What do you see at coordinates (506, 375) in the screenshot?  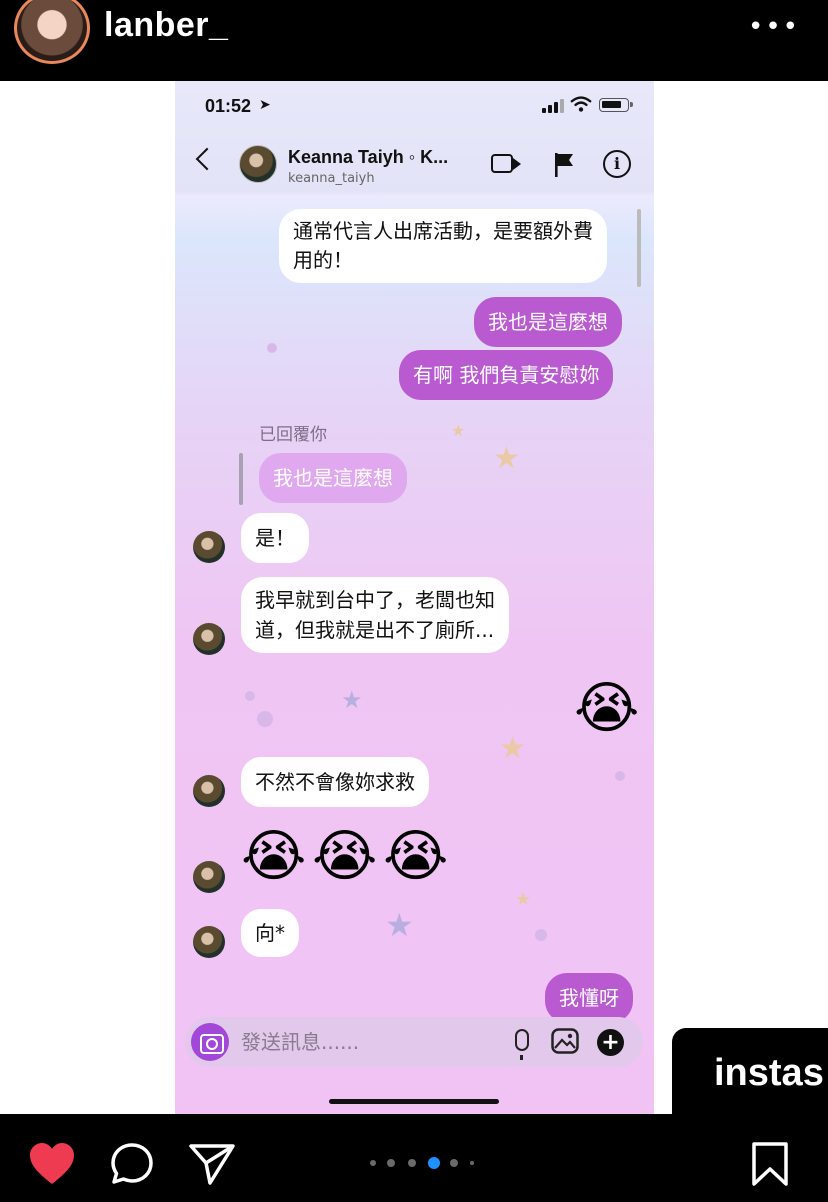 I see `message-outgoing-text: 有啊 我們負責安慰妳` at bounding box center [506, 375].